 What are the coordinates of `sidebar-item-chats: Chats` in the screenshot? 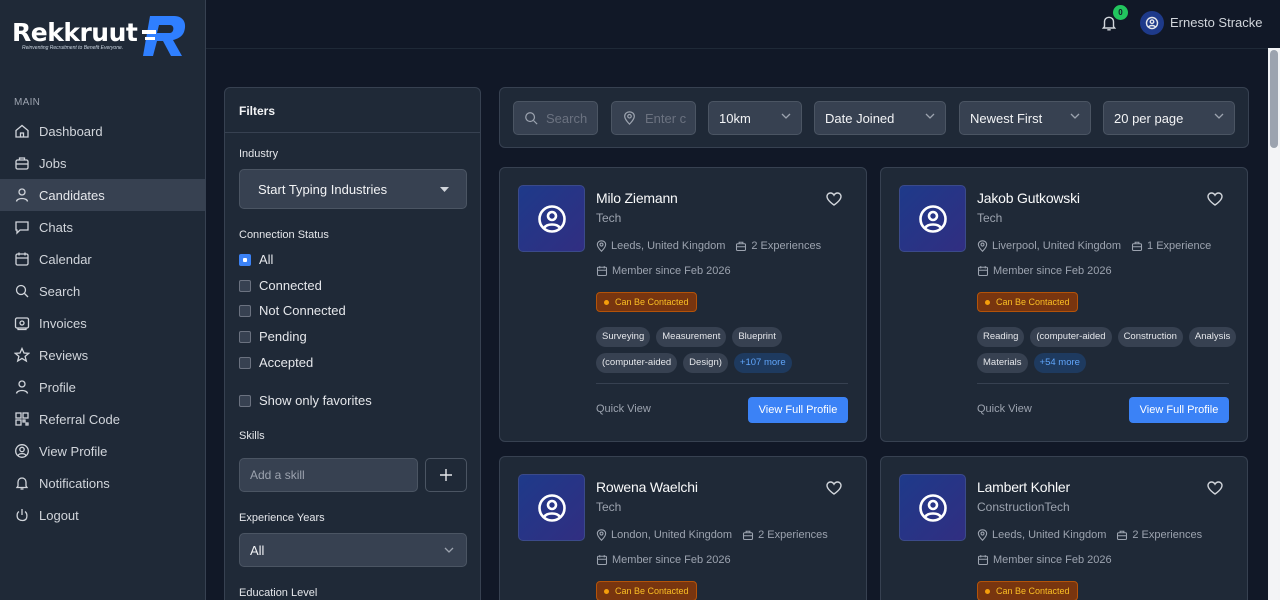 It's located at (102, 227).